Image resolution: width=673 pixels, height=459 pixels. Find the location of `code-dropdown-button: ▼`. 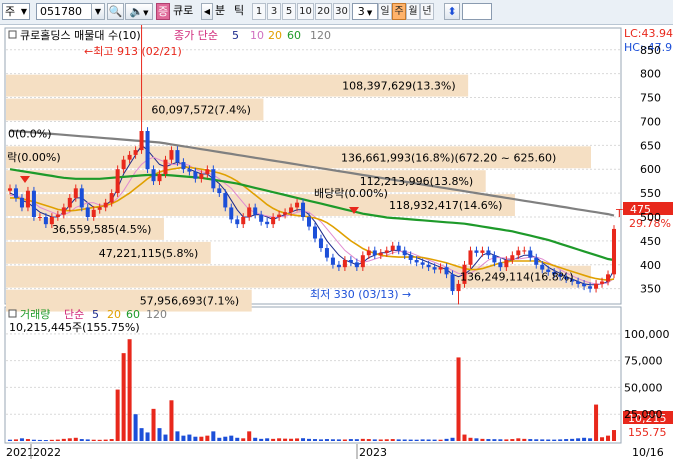

code-dropdown-button: ▼ is located at coordinates (98, 11).